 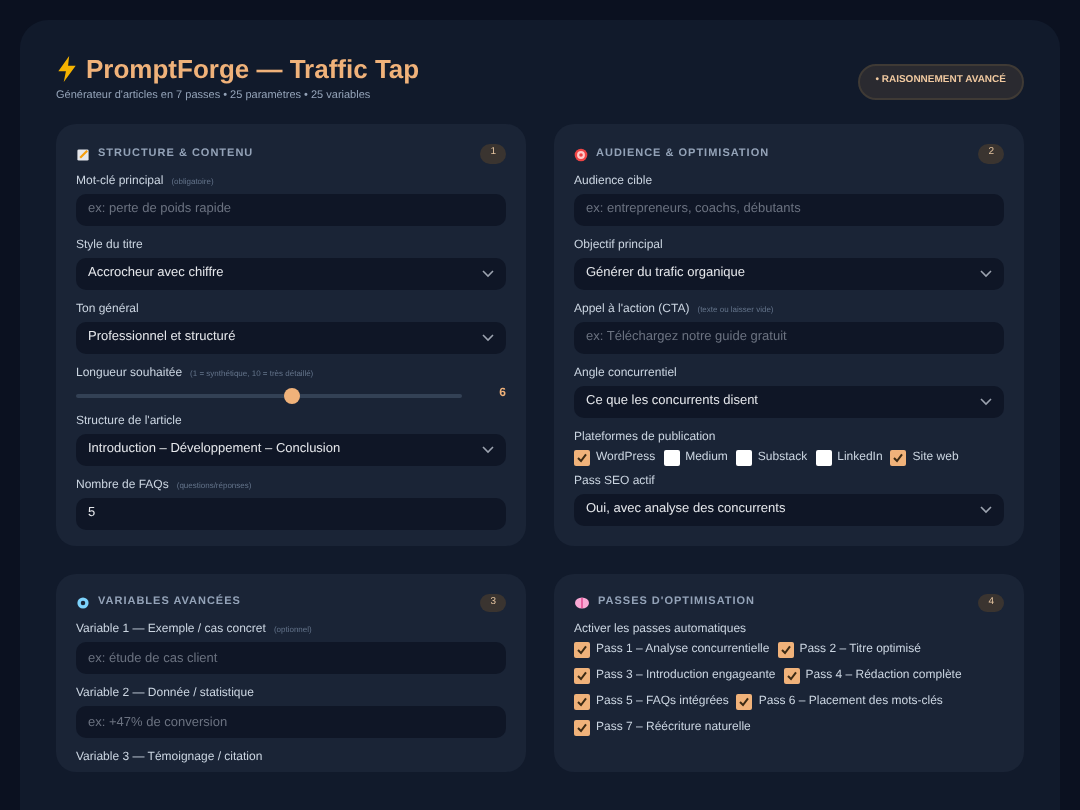 I want to click on slider-thumb, so click(x=292, y=395).